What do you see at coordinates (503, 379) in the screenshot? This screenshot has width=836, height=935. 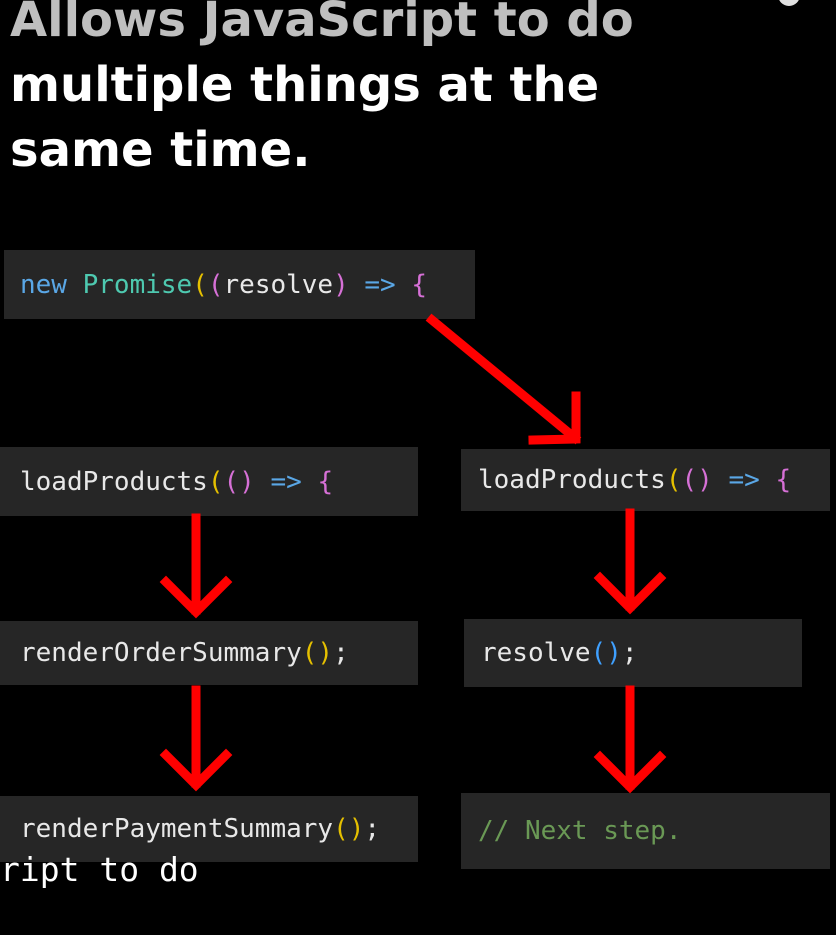 I see `diagonal-arrow-icon` at bounding box center [503, 379].